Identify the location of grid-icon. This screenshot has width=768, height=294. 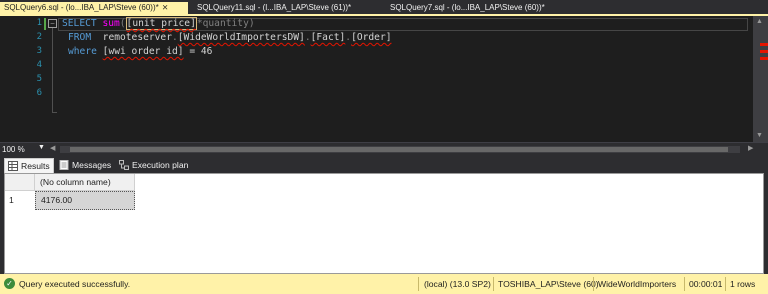
(13, 166).